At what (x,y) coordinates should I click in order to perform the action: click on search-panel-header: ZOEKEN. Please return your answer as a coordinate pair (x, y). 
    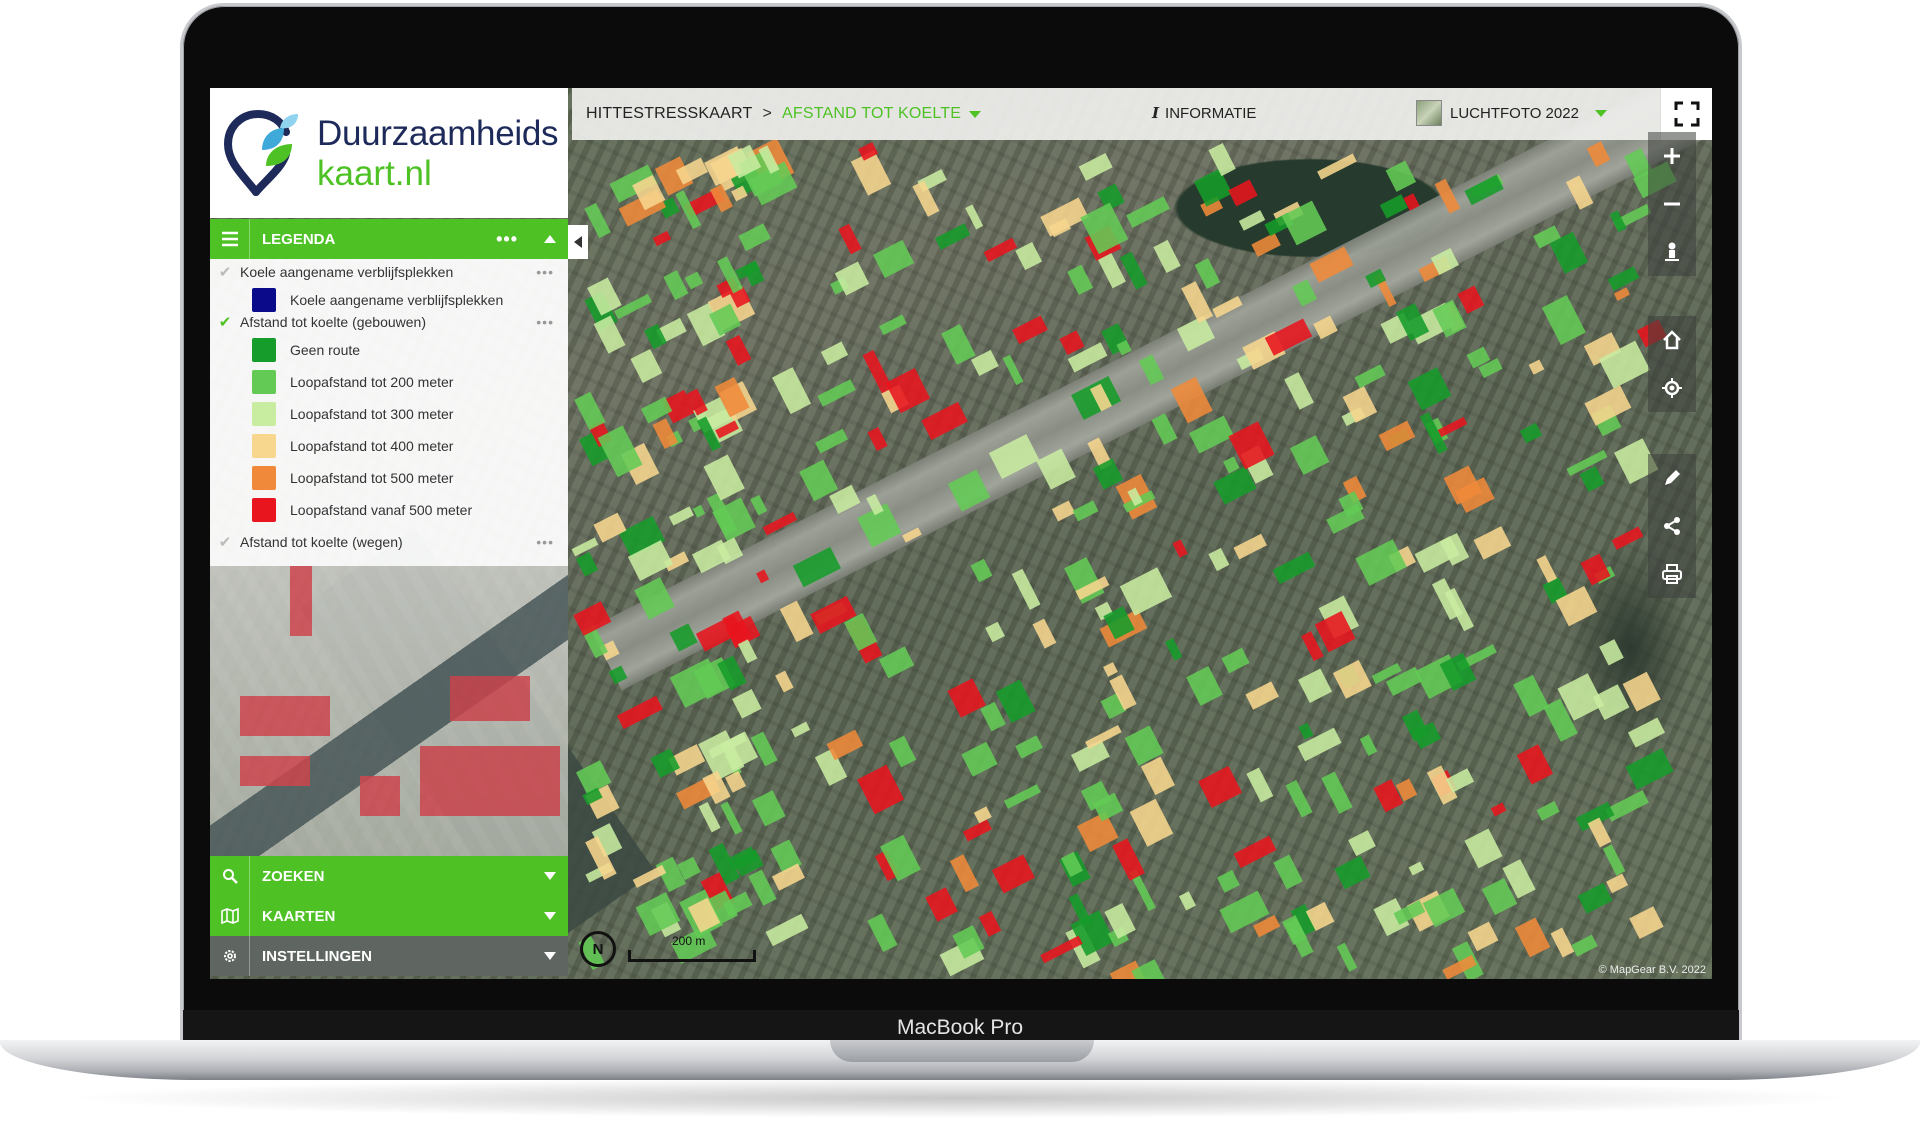
    Looking at the image, I should click on (389, 876).